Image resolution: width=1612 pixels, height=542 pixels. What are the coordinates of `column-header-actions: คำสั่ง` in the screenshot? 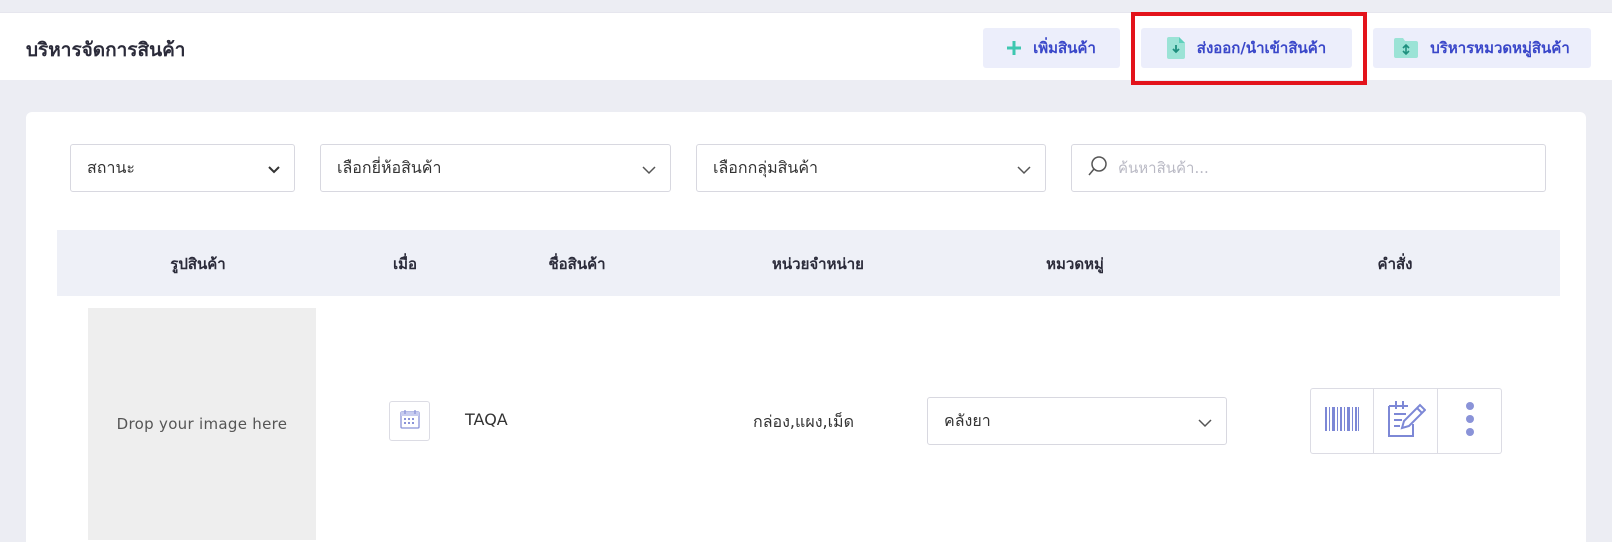 It's located at (1395, 264).